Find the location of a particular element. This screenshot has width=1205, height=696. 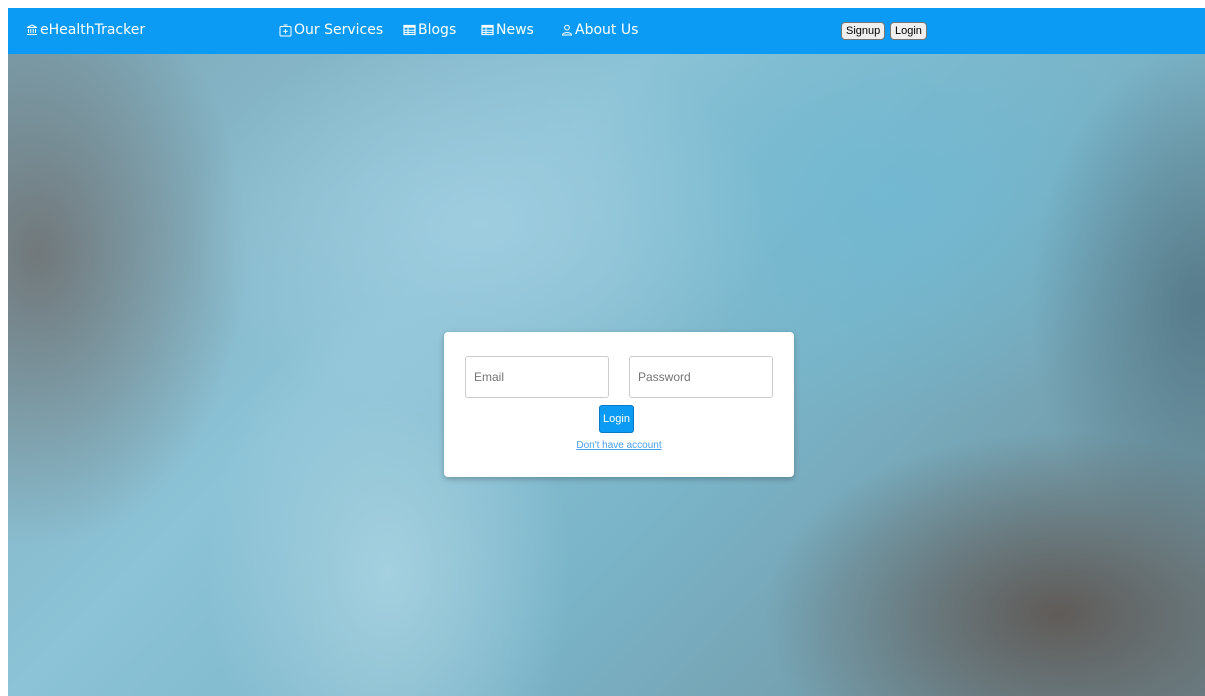

brand-link: eHealthTracker is located at coordinates (85, 30).